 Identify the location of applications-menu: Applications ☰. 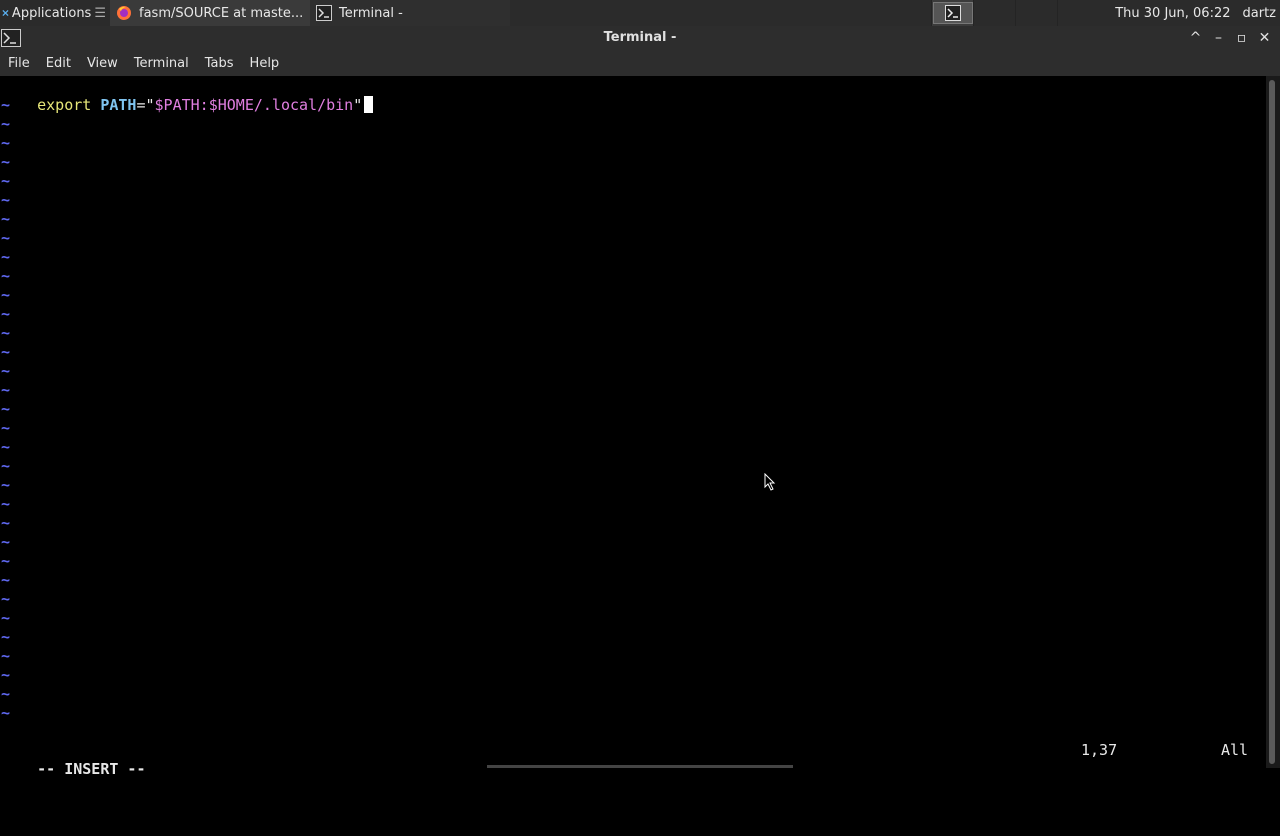
(55, 13).